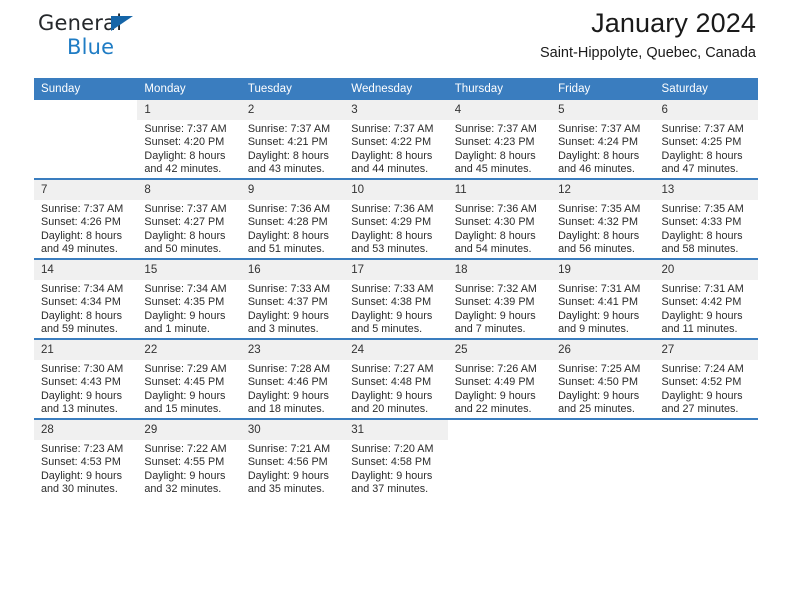 The height and width of the screenshot is (612, 792). Describe the element at coordinates (292, 110) in the screenshot. I see `day-number: 2` at that location.